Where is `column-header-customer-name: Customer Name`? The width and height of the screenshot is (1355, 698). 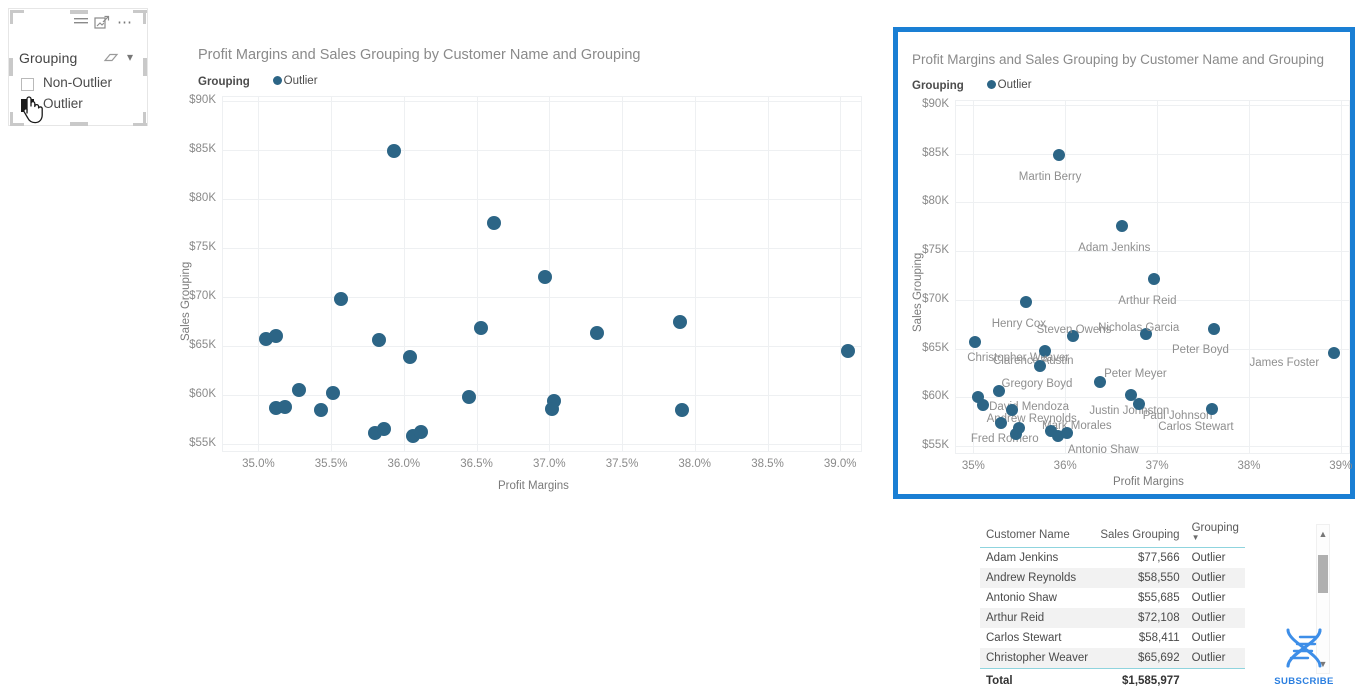
column-header-customer-name: Customer Name is located at coordinates (1037, 533).